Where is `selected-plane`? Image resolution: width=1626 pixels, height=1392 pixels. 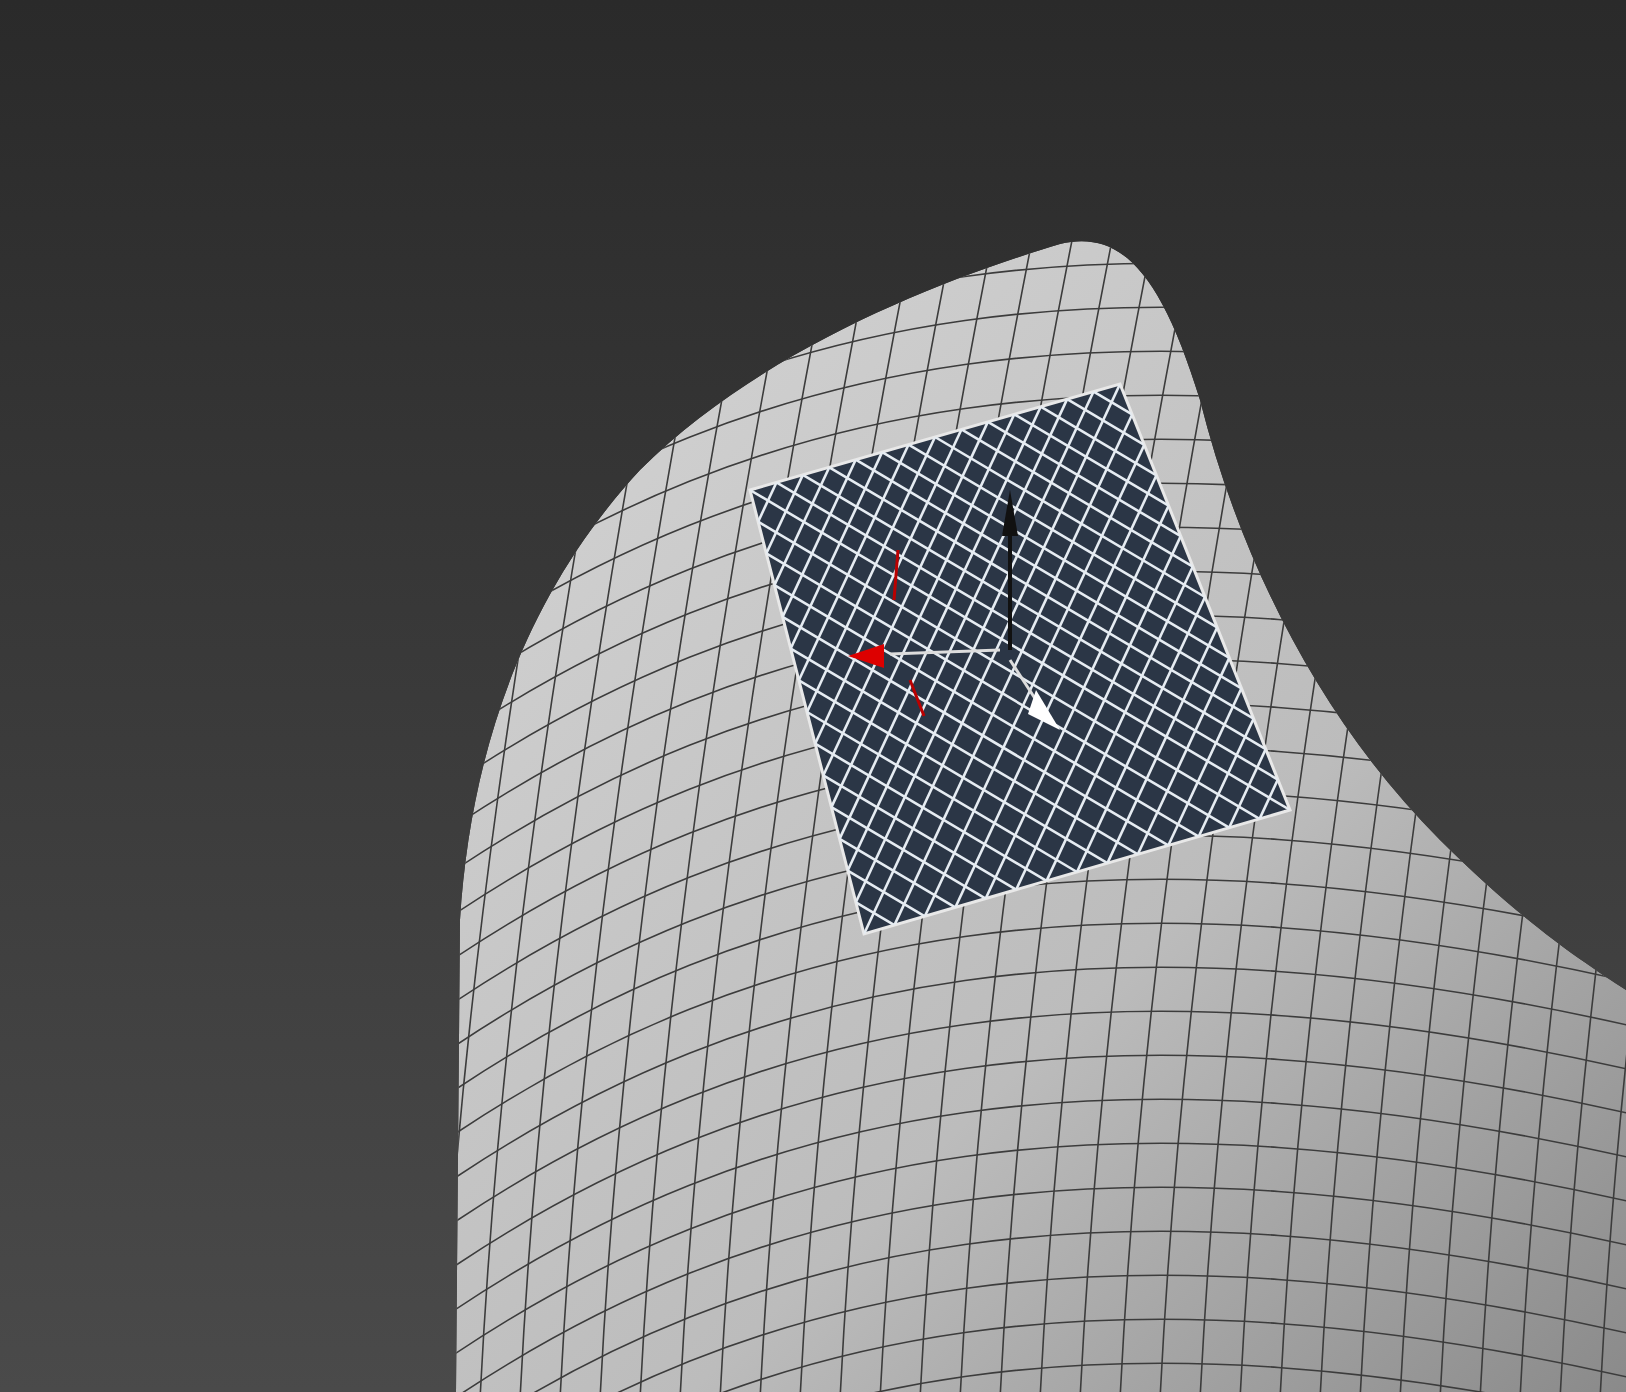 selected-plane is located at coordinates (1020, 659).